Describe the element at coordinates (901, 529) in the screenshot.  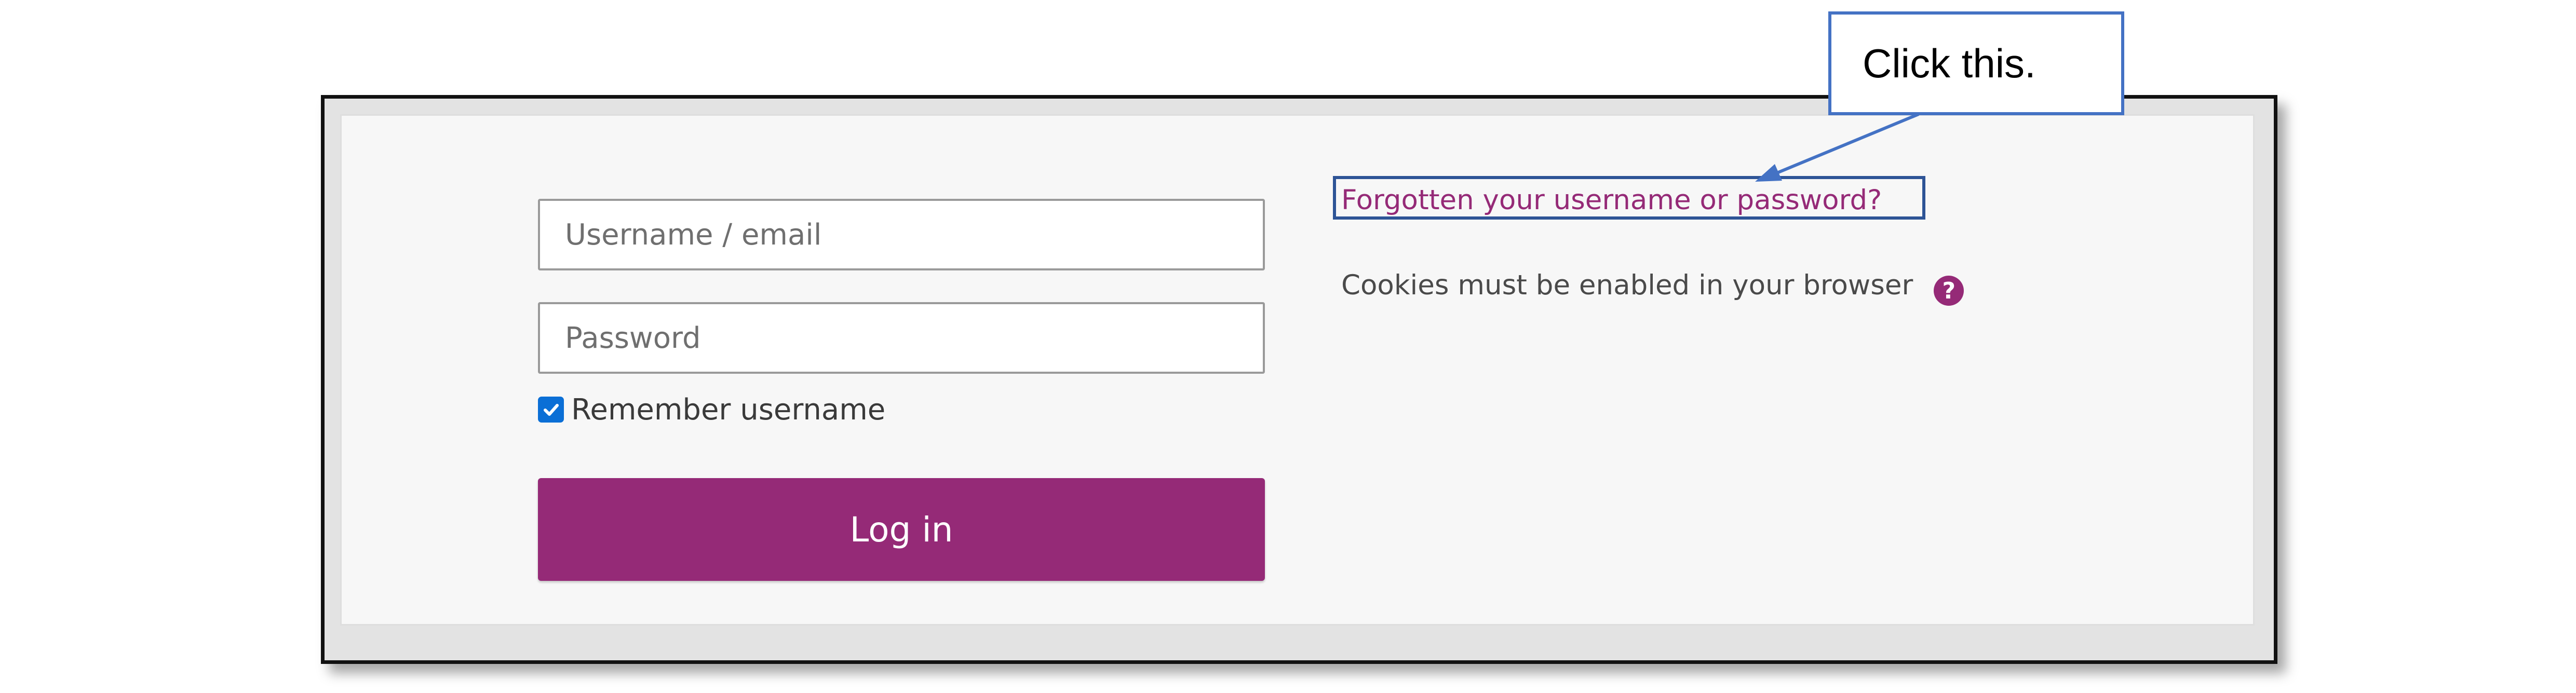
I see `login-button: Log in` at that location.